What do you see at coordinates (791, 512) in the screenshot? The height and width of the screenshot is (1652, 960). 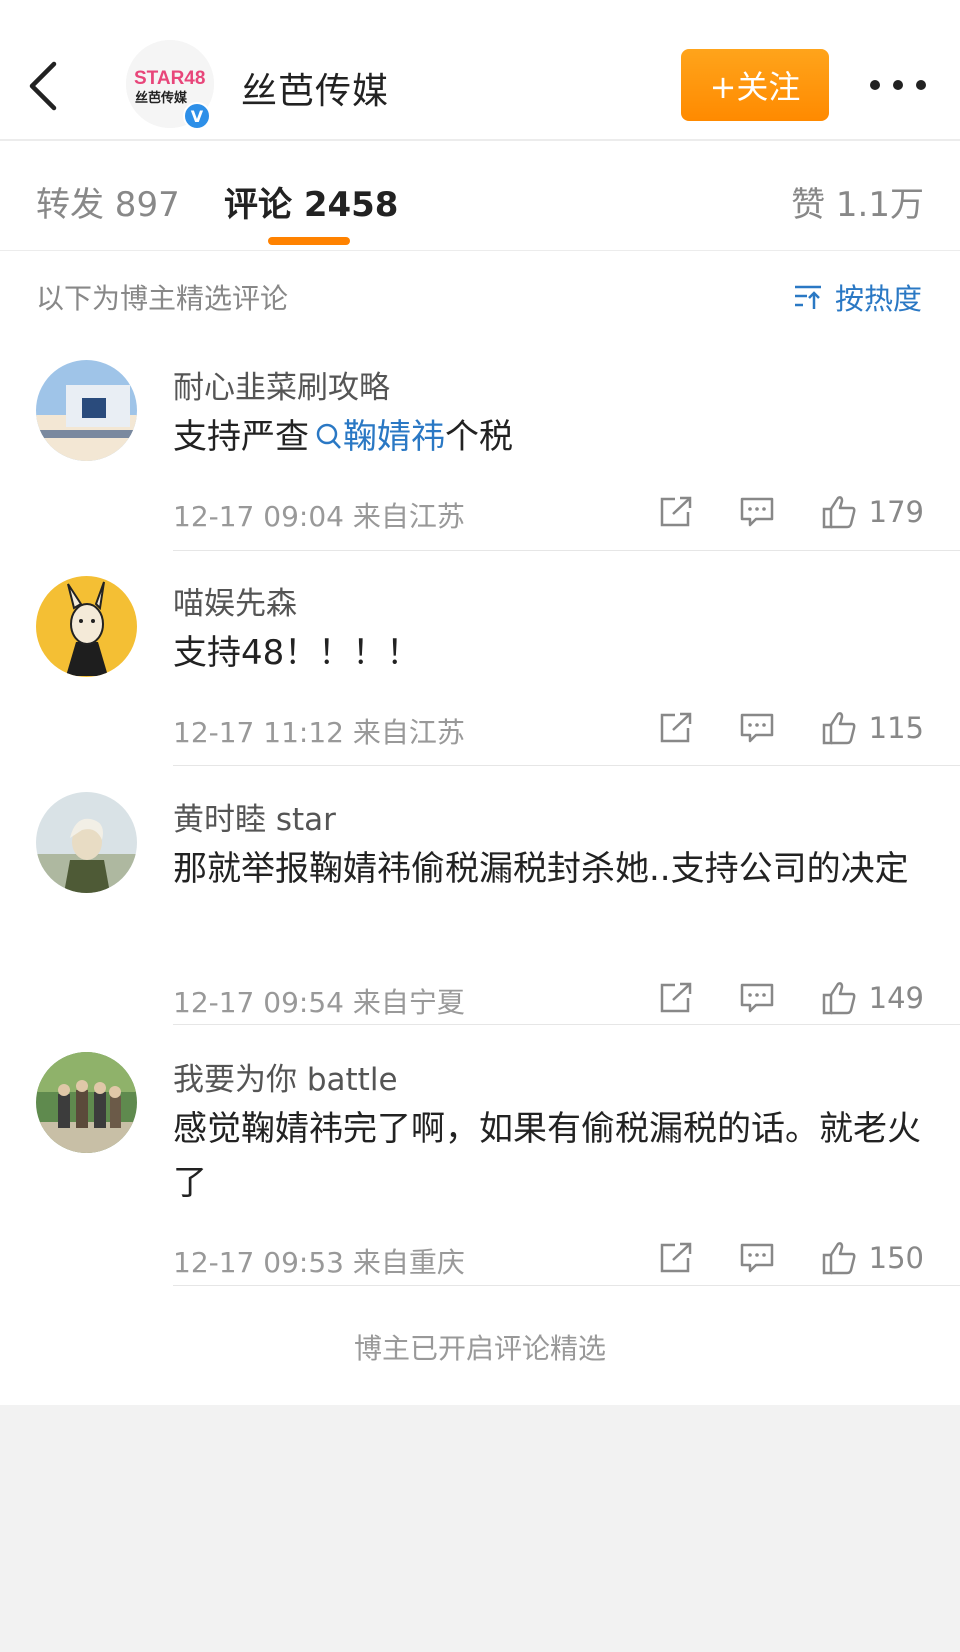 I see `comment-actions: 179` at bounding box center [791, 512].